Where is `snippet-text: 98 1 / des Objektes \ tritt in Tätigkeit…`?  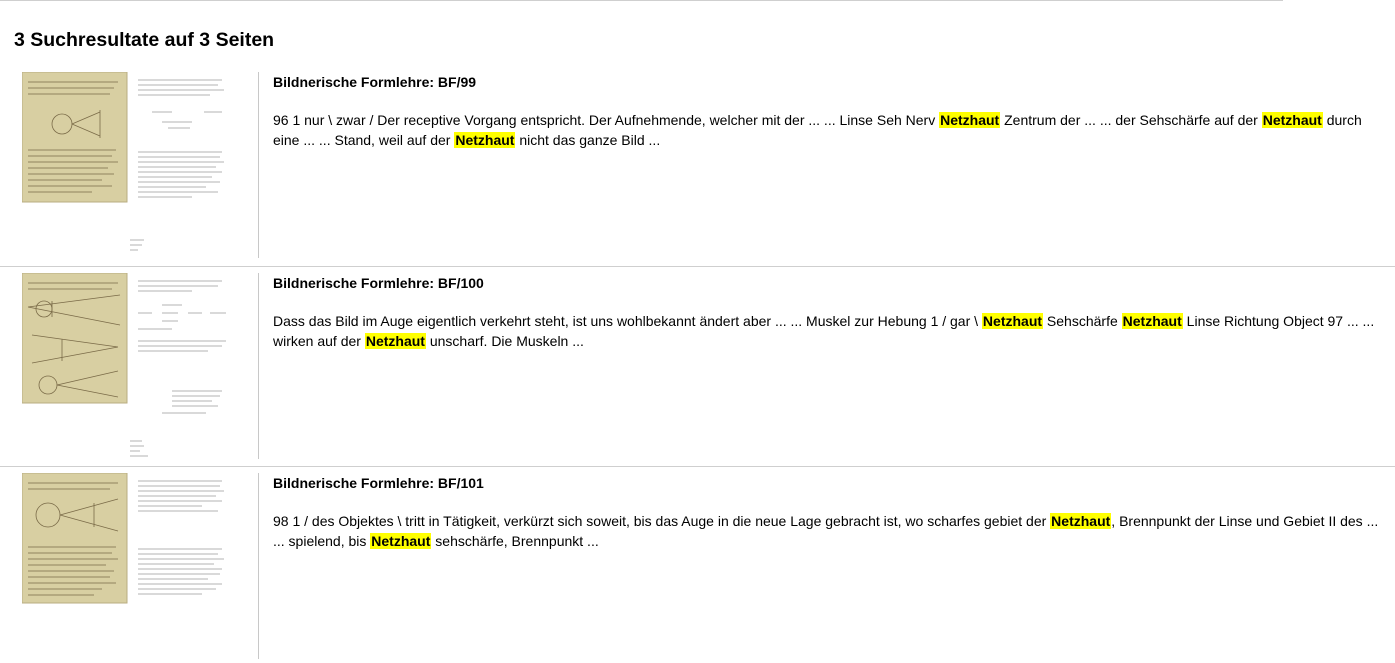 snippet-text: 98 1 / des Objektes \ tritt in Tätigkeit… is located at coordinates (662, 521).